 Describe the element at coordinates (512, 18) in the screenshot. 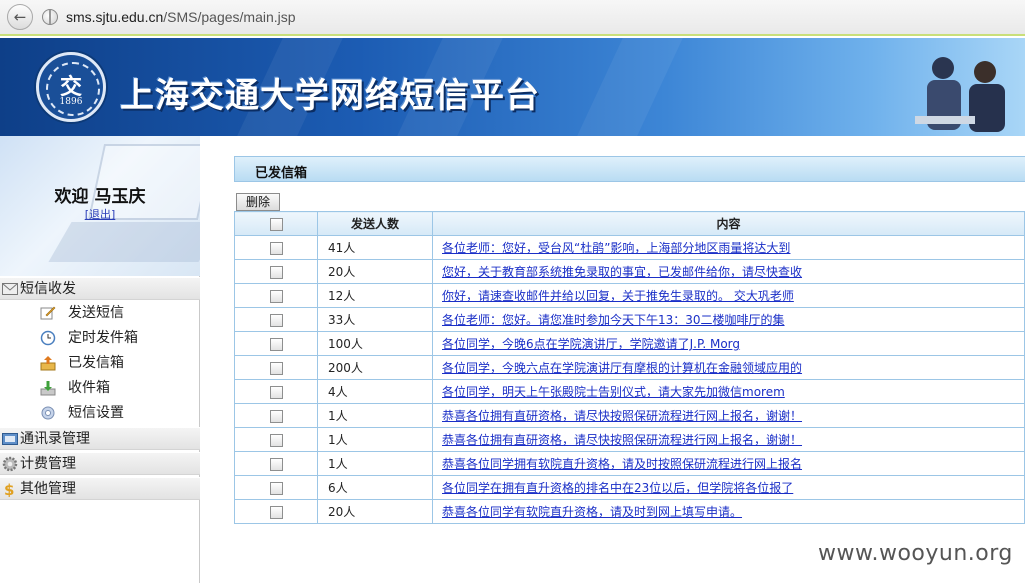

I see `address-bar: ← sms.sjtu.edu.cn/SMS/pages/main.jsp` at that location.